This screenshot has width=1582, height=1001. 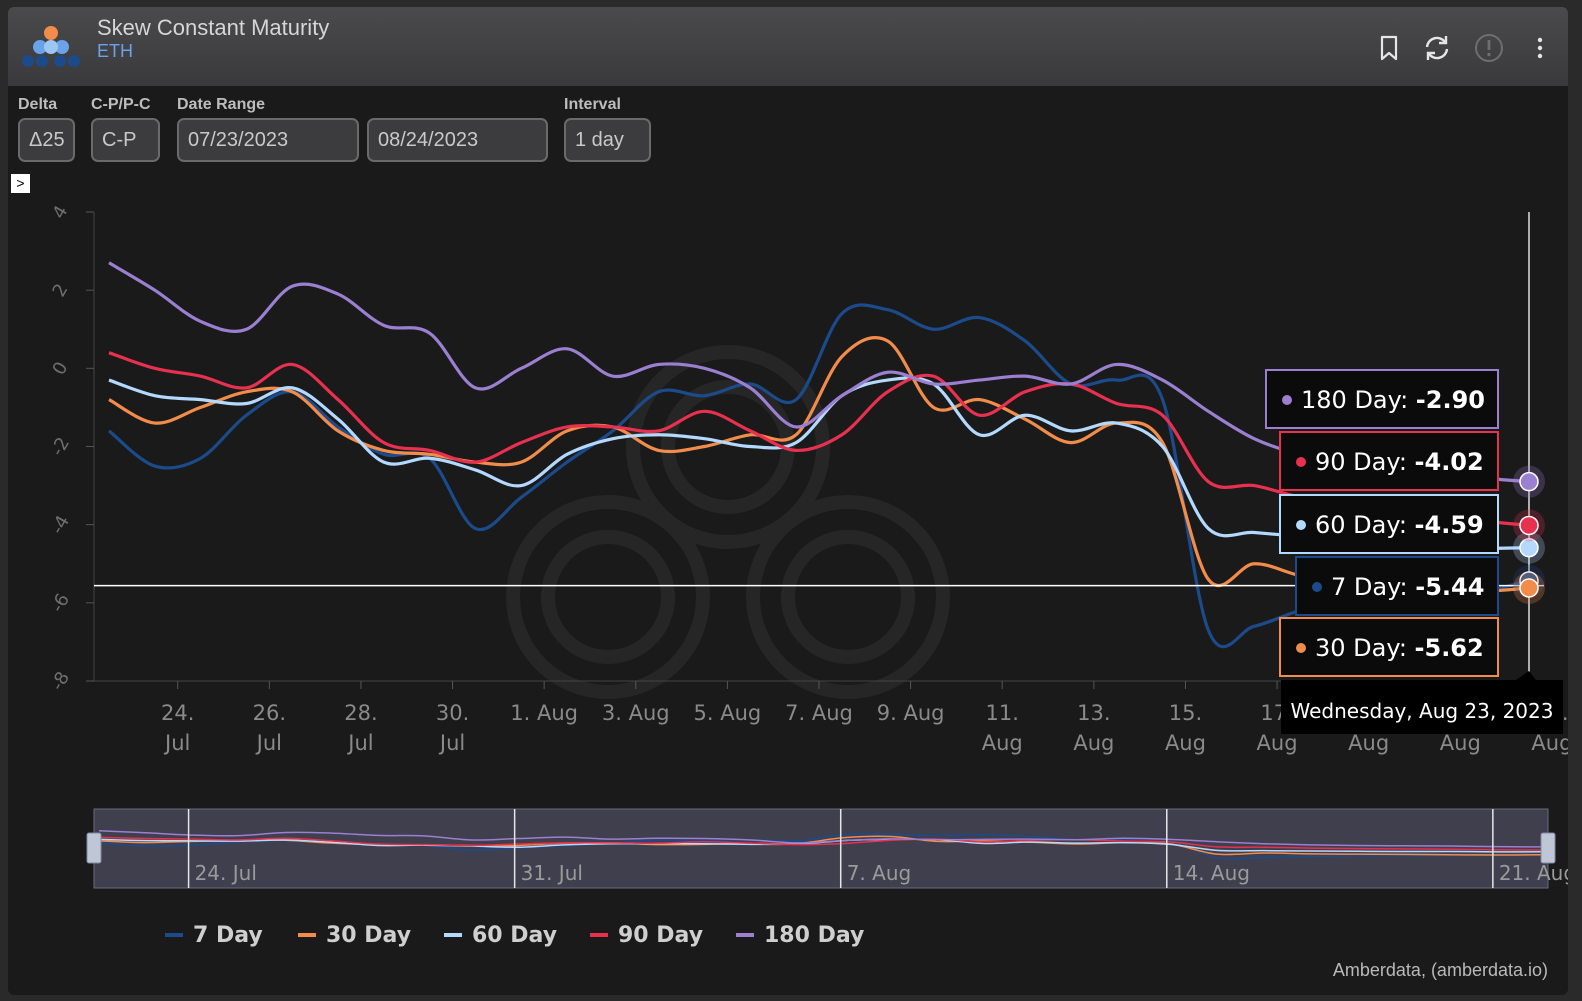 I want to click on x-tick-label: 13., so click(x=1093, y=713).